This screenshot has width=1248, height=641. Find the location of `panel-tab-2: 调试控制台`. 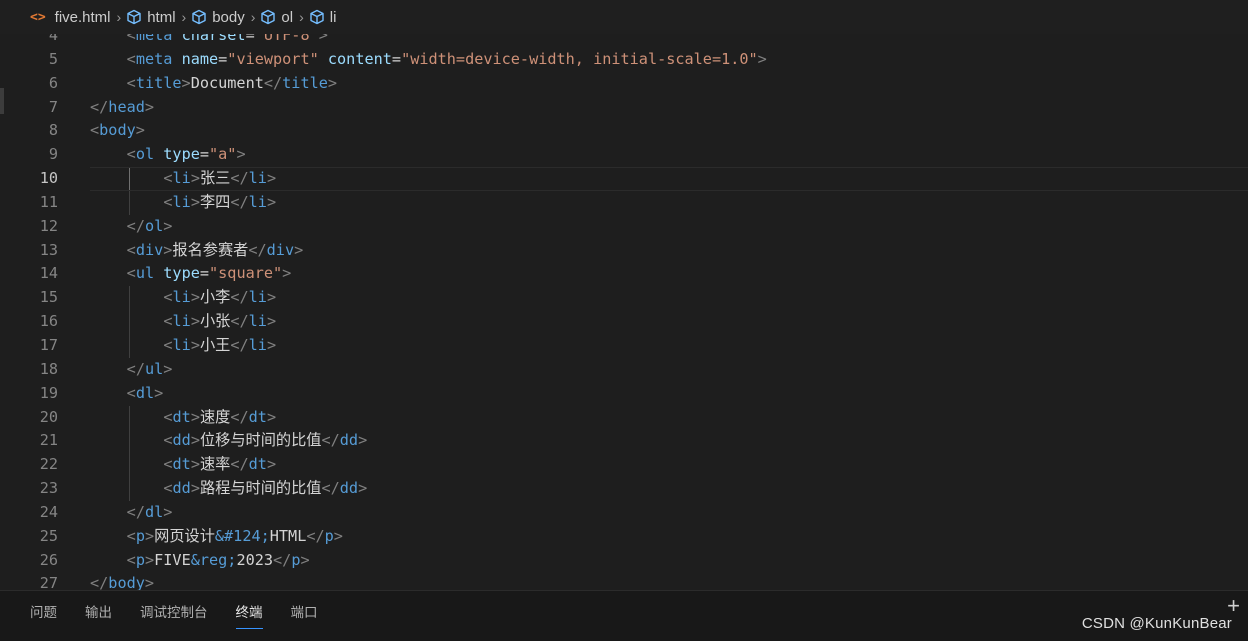

panel-tab-2: 调试控制台 is located at coordinates (174, 613).